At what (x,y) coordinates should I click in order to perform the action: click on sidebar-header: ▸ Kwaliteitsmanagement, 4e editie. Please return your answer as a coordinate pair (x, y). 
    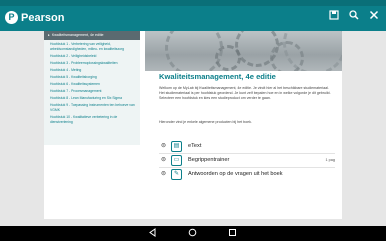
    Looking at the image, I should click on (92, 35).